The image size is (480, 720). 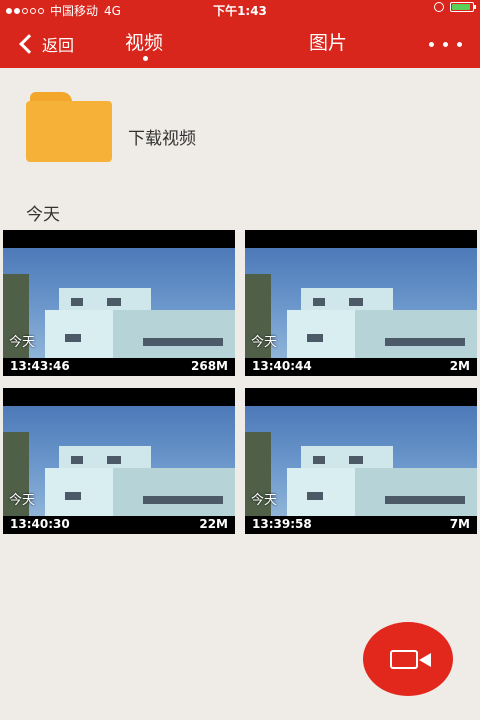 I want to click on video-size: 268M, so click(x=209, y=366).